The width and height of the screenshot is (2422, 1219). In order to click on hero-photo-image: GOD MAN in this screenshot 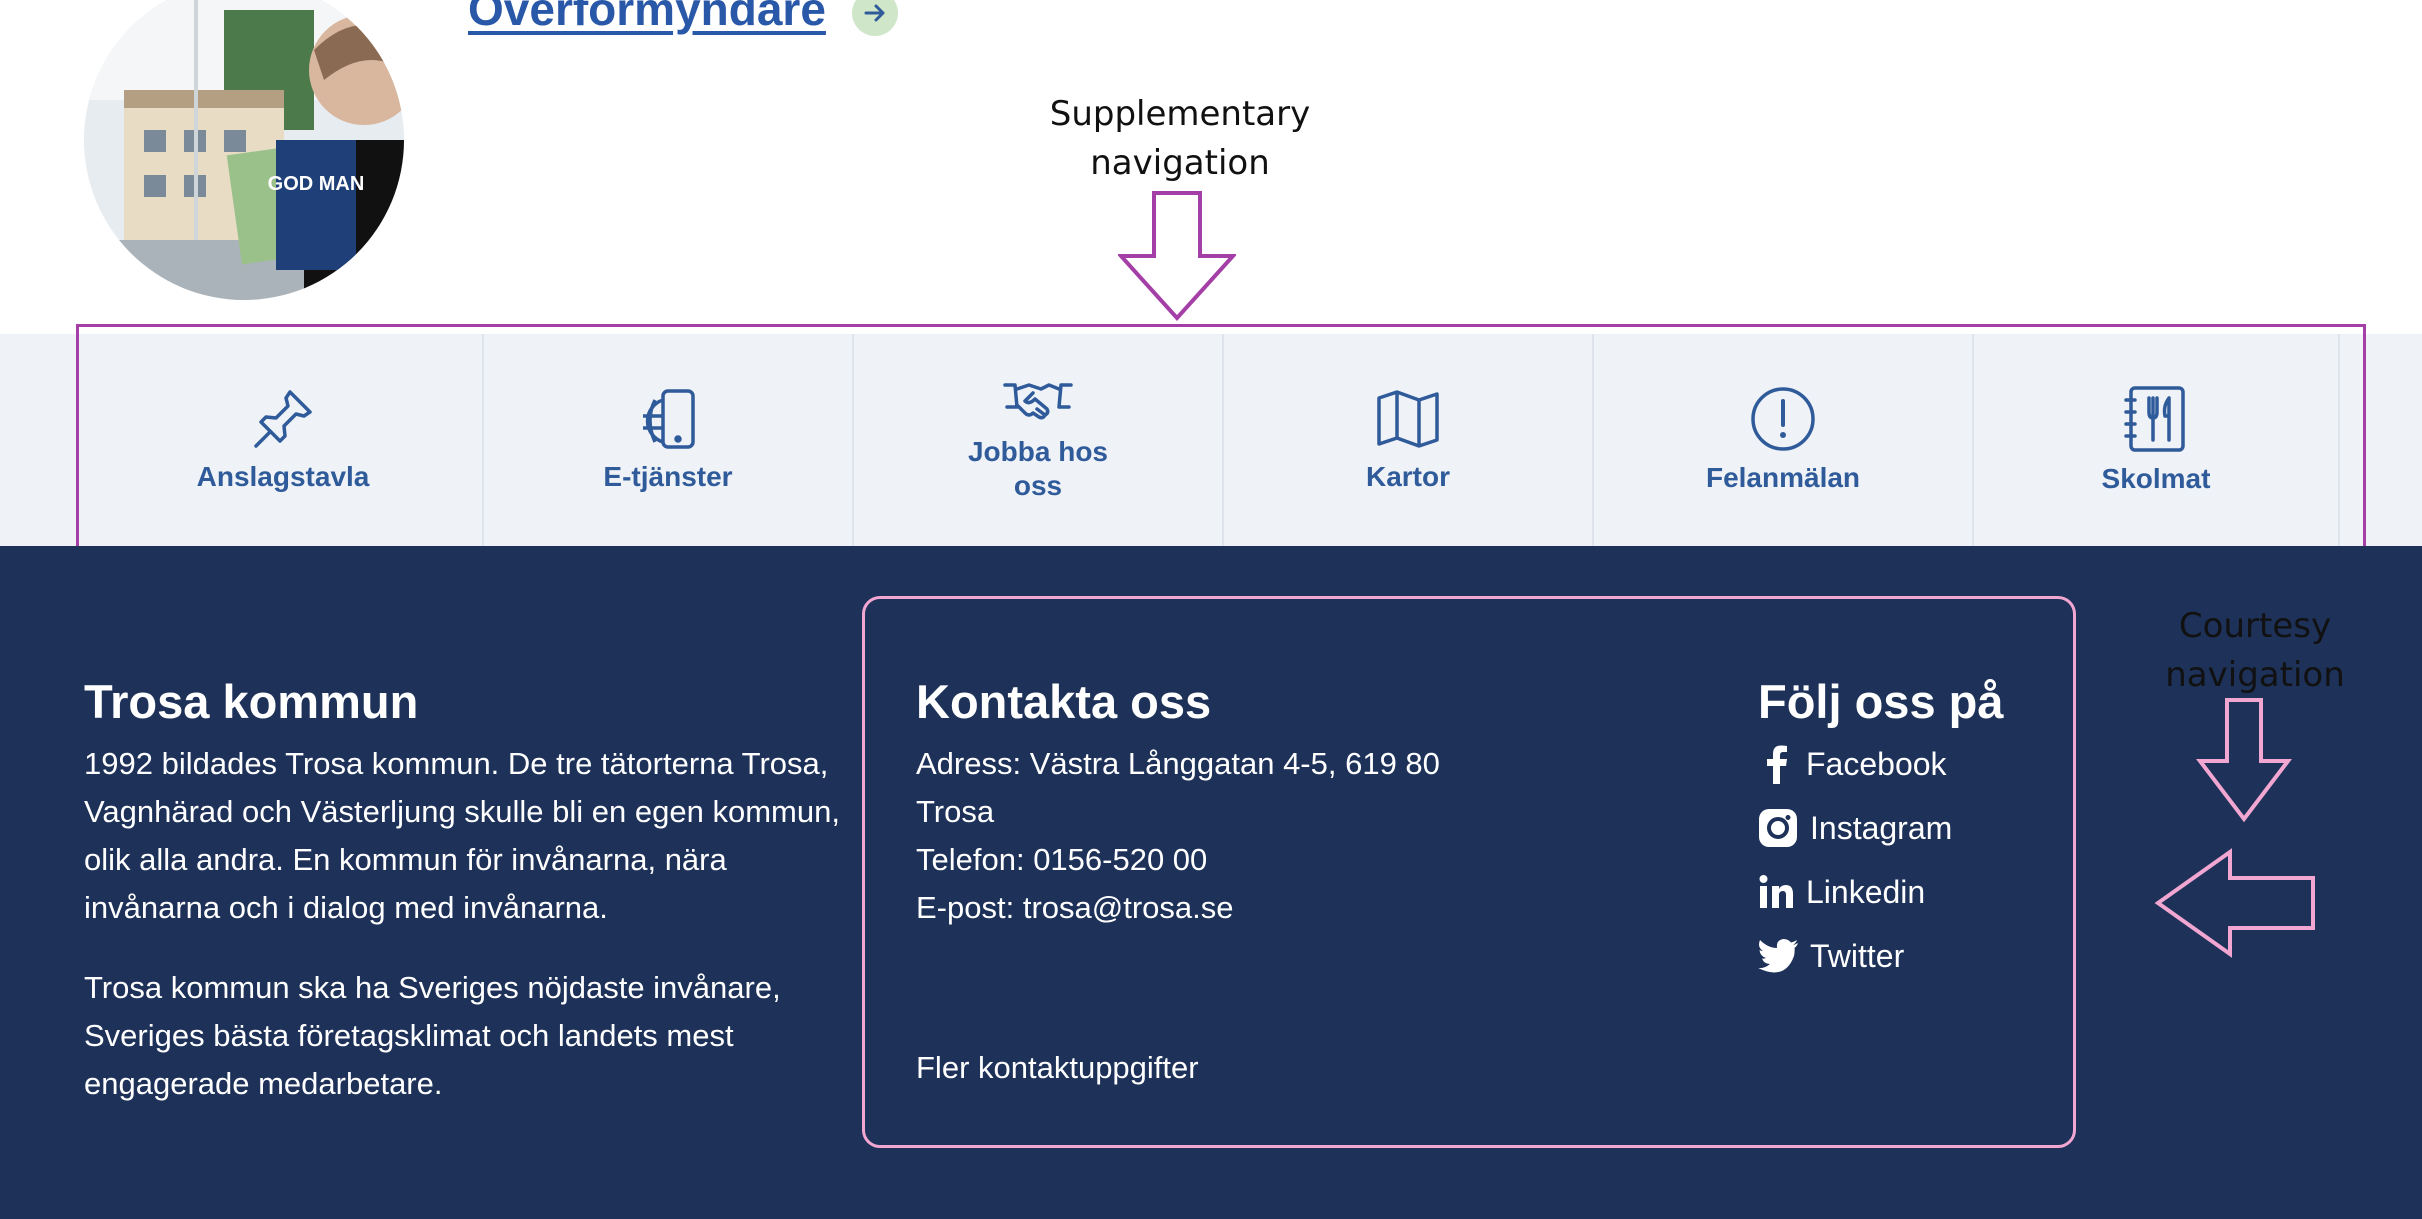, I will do `click(244, 150)`.